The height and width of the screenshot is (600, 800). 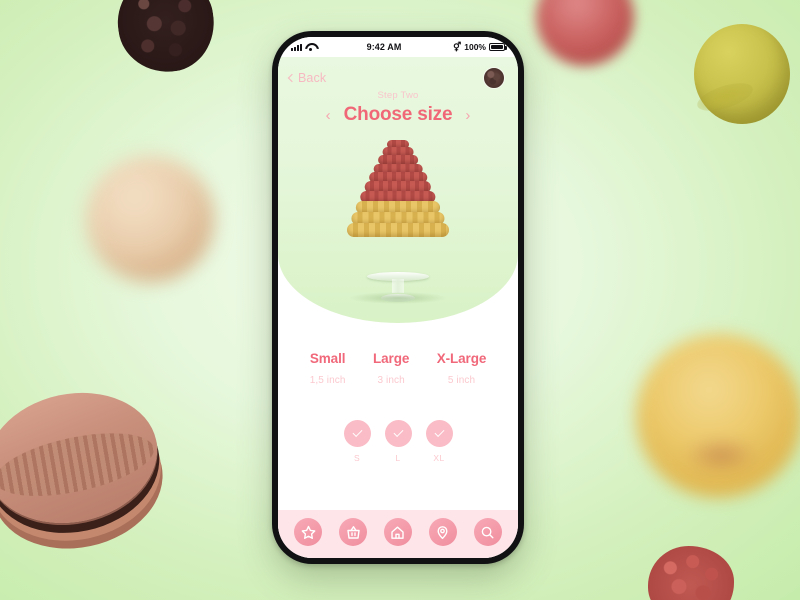 What do you see at coordinates (439, 458) in the screenshot?
I see `size-selector-label: XL` at bounding box center [439, 458].